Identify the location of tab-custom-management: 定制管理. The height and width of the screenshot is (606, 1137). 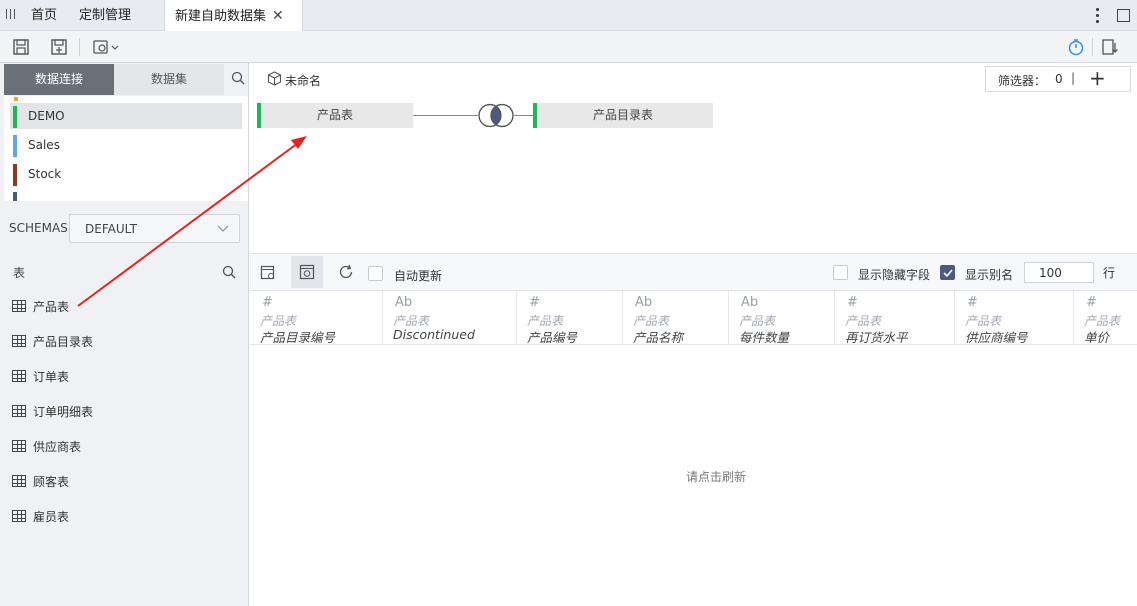
(105, 15).